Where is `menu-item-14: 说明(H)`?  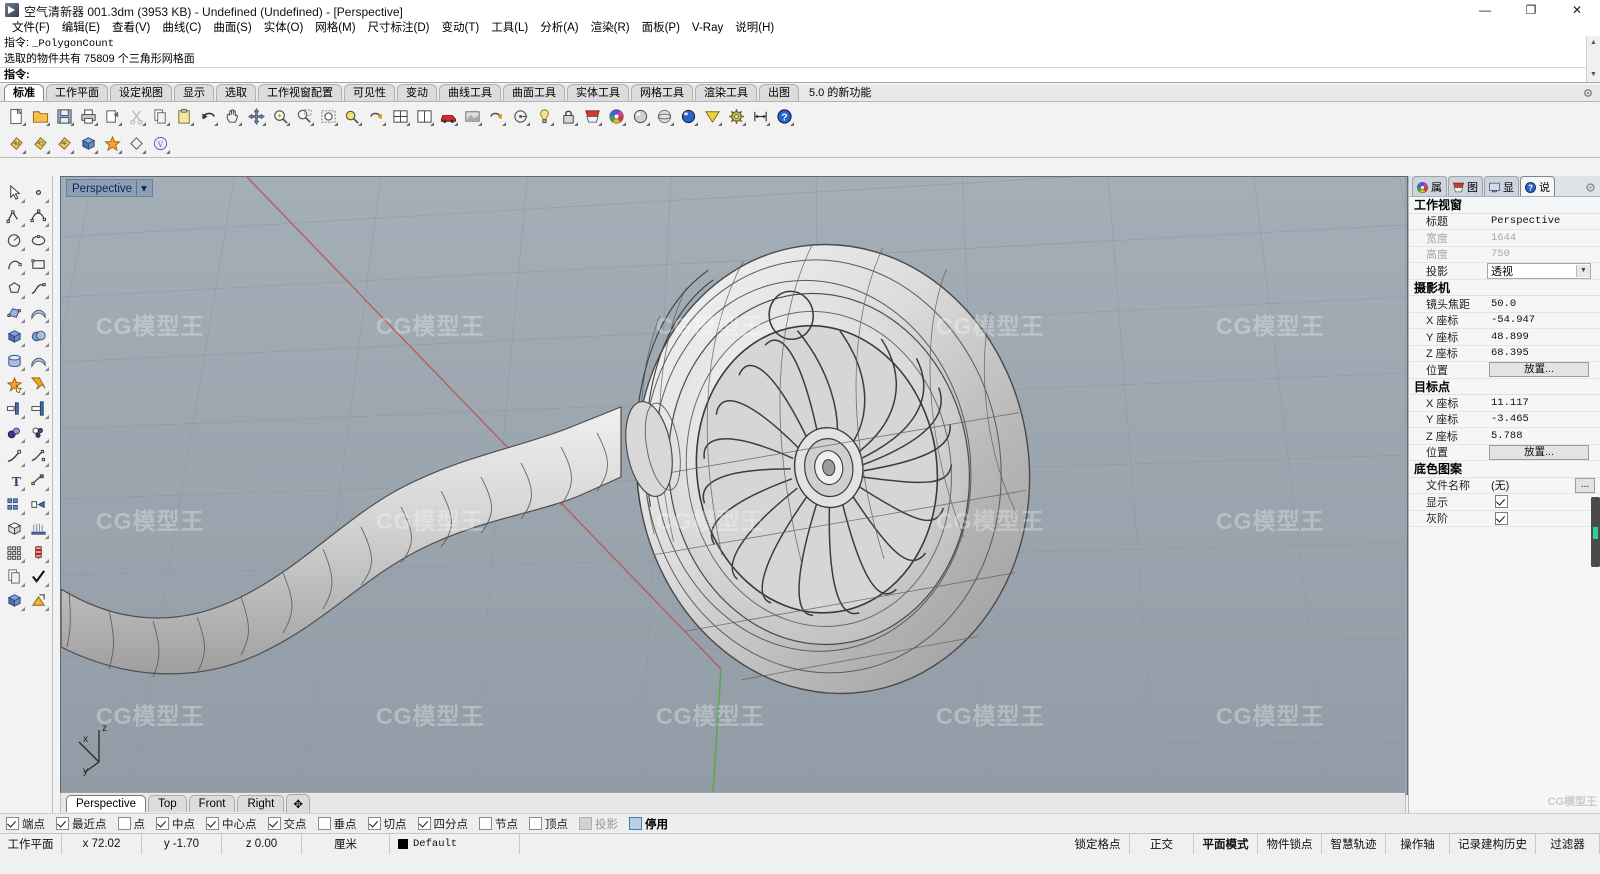
menu-item-14: 说明(H) is located at coordinates (754, 28).